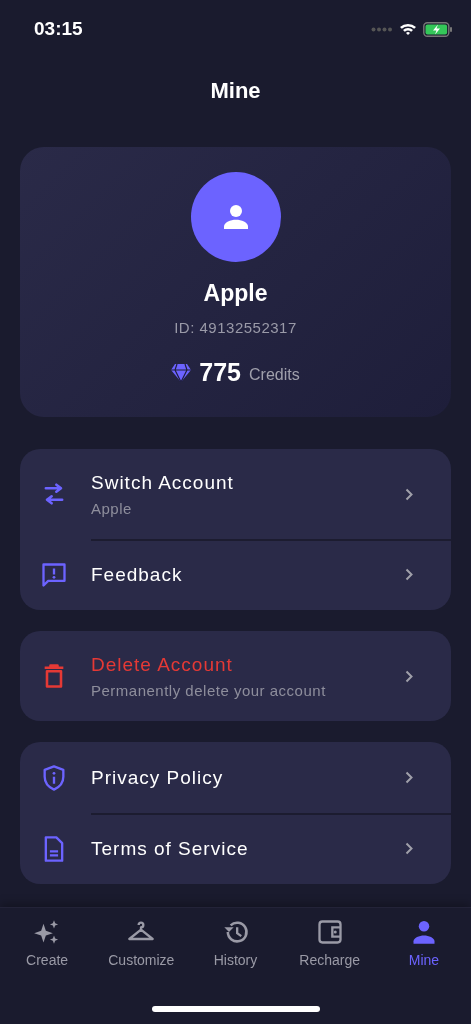 The image size is (471, 1024). What do you see at coordinates (58, 29) in the screenshot?
I see `status-time: 03:15` at bounding box center [58, 29].